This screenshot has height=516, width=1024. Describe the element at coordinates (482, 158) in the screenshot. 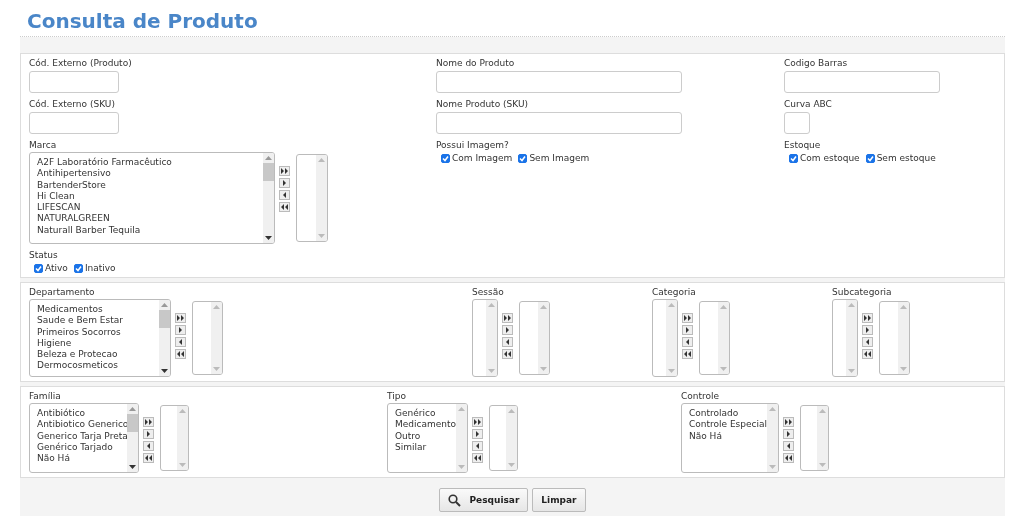

I see `checkbox-label: Com Imagem` at that location.